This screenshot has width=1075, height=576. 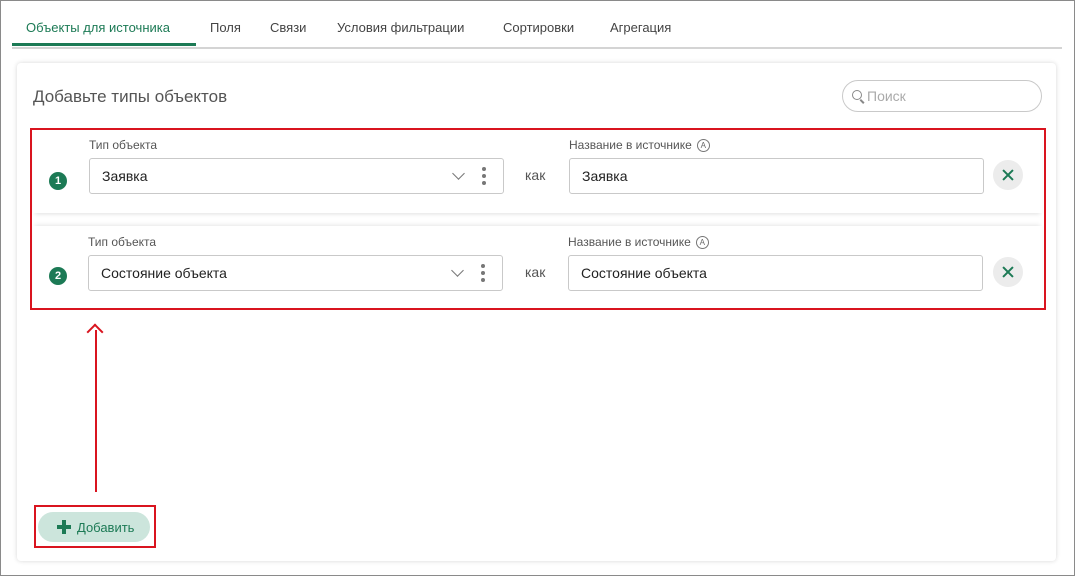 What do you see at coordinates (106, 527) in the screenshot?
I see `add-button-label: Добавить` at bounding box center [106, 527].